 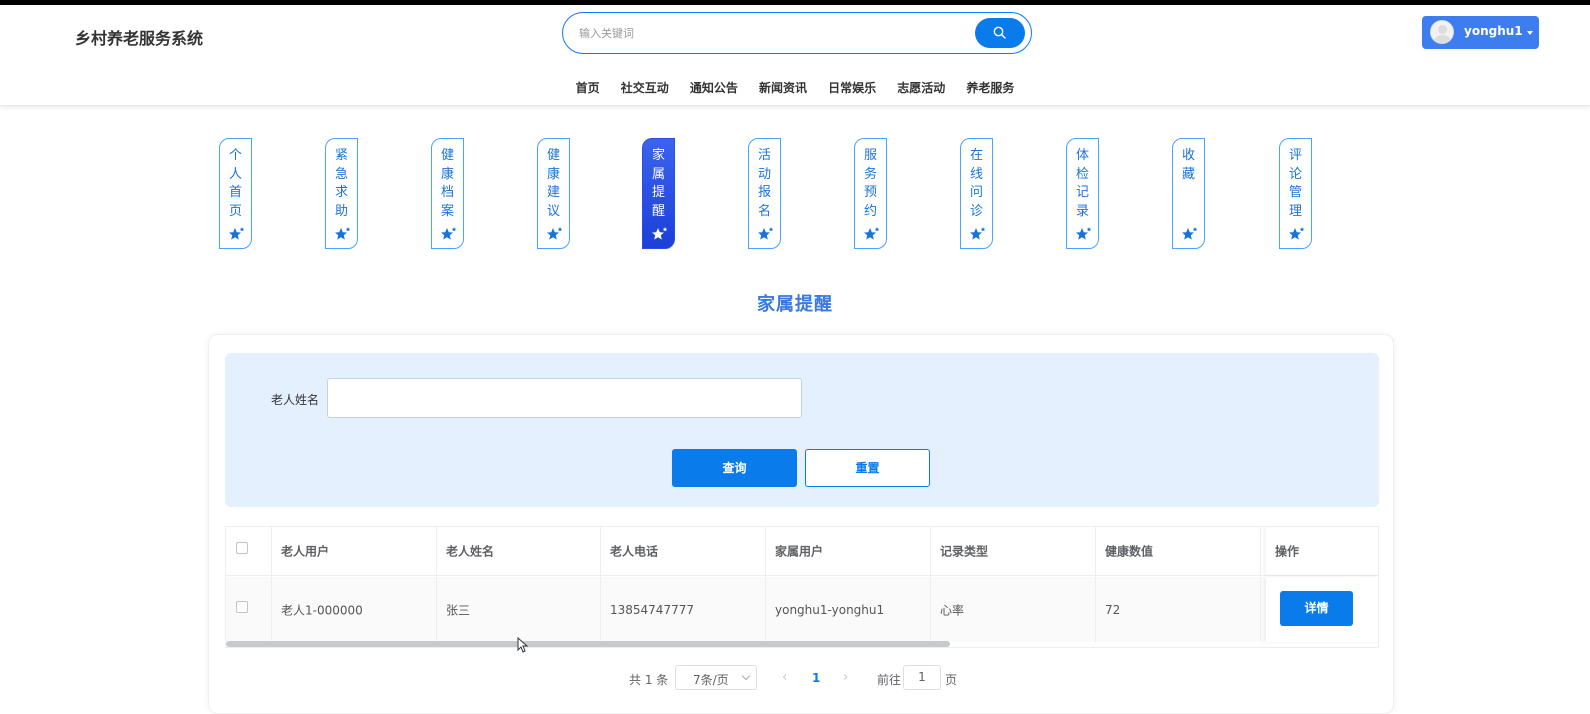 I want to click on header-select-cell, so click(x=249, y=551).